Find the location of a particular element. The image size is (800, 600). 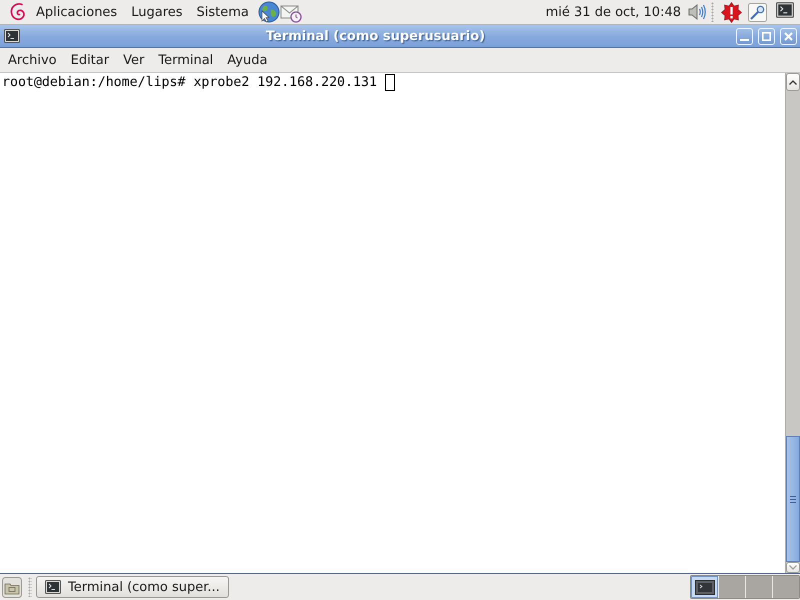

swirl-logo-icon is located at coordinates (18, 12).